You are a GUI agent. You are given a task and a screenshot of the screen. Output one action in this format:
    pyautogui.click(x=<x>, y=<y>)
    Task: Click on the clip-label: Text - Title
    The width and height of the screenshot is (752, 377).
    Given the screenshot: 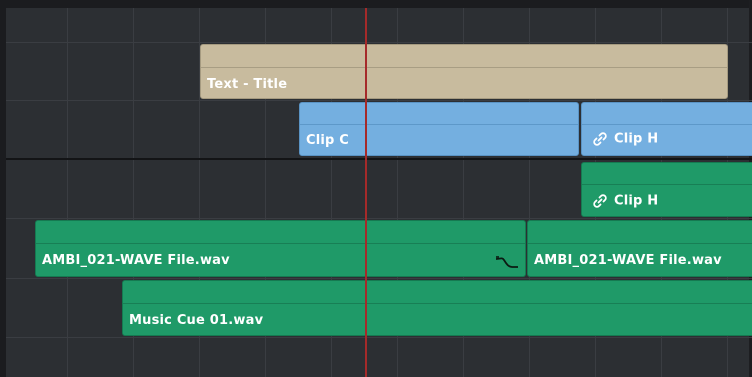 What is the action you would take?
    pyautogui.click(x=247, y=84)
    